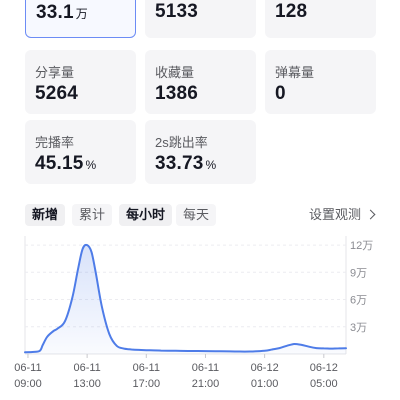 This screenshot has height=400, width=400. Describe the element at coordinates (295, 72) in the screenshot. I see `stat-label: 弹幕量` at that location.